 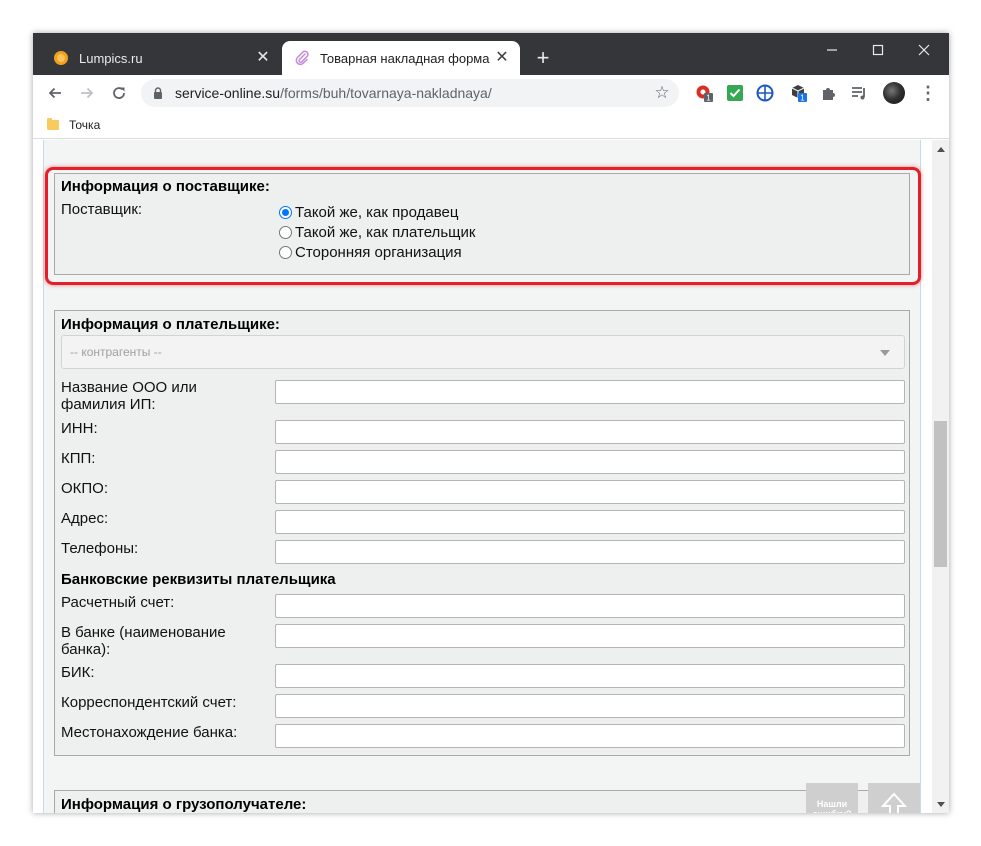 What do you see at coordinates (924, 50) in the screenshot?
I see `close-window-button` at bounding box center [924, 50].